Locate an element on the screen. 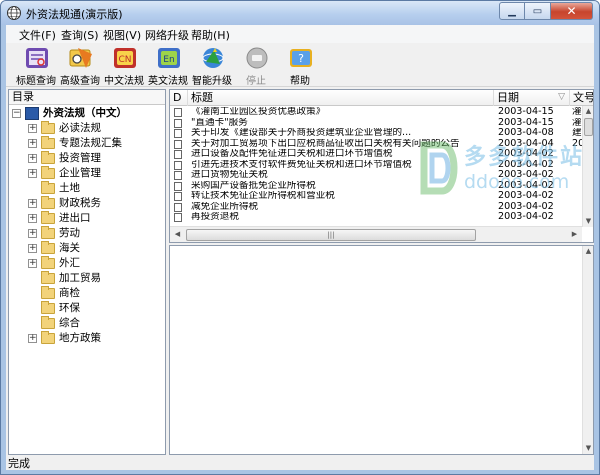  status-bar: 完成 is located at coordinates (19, 463).